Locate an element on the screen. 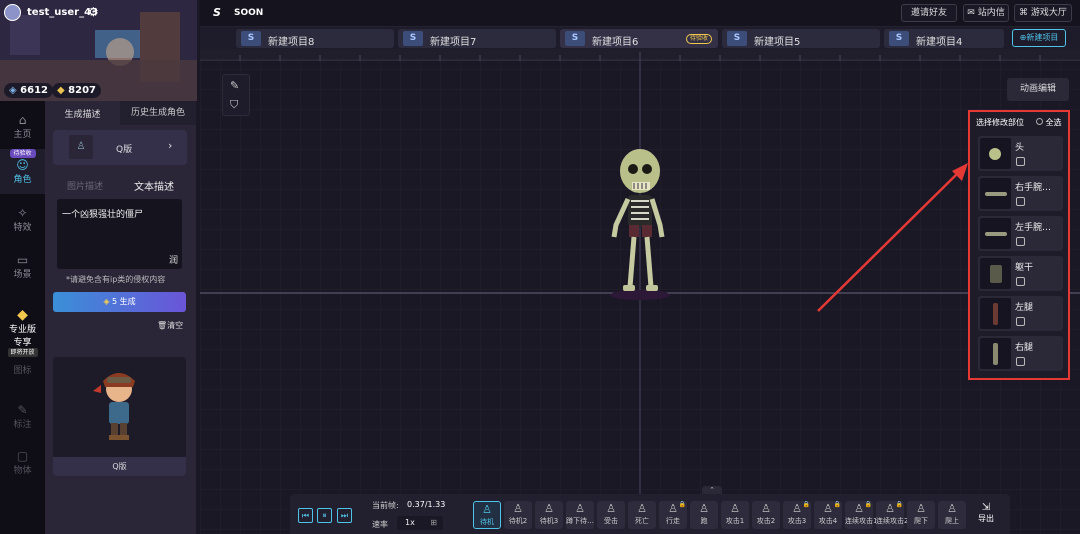 This screenshot has width=1080, height=534. prompt-textarea: 一个凶狠强壮的僵尸 润 is located at coordinates (119, 234).